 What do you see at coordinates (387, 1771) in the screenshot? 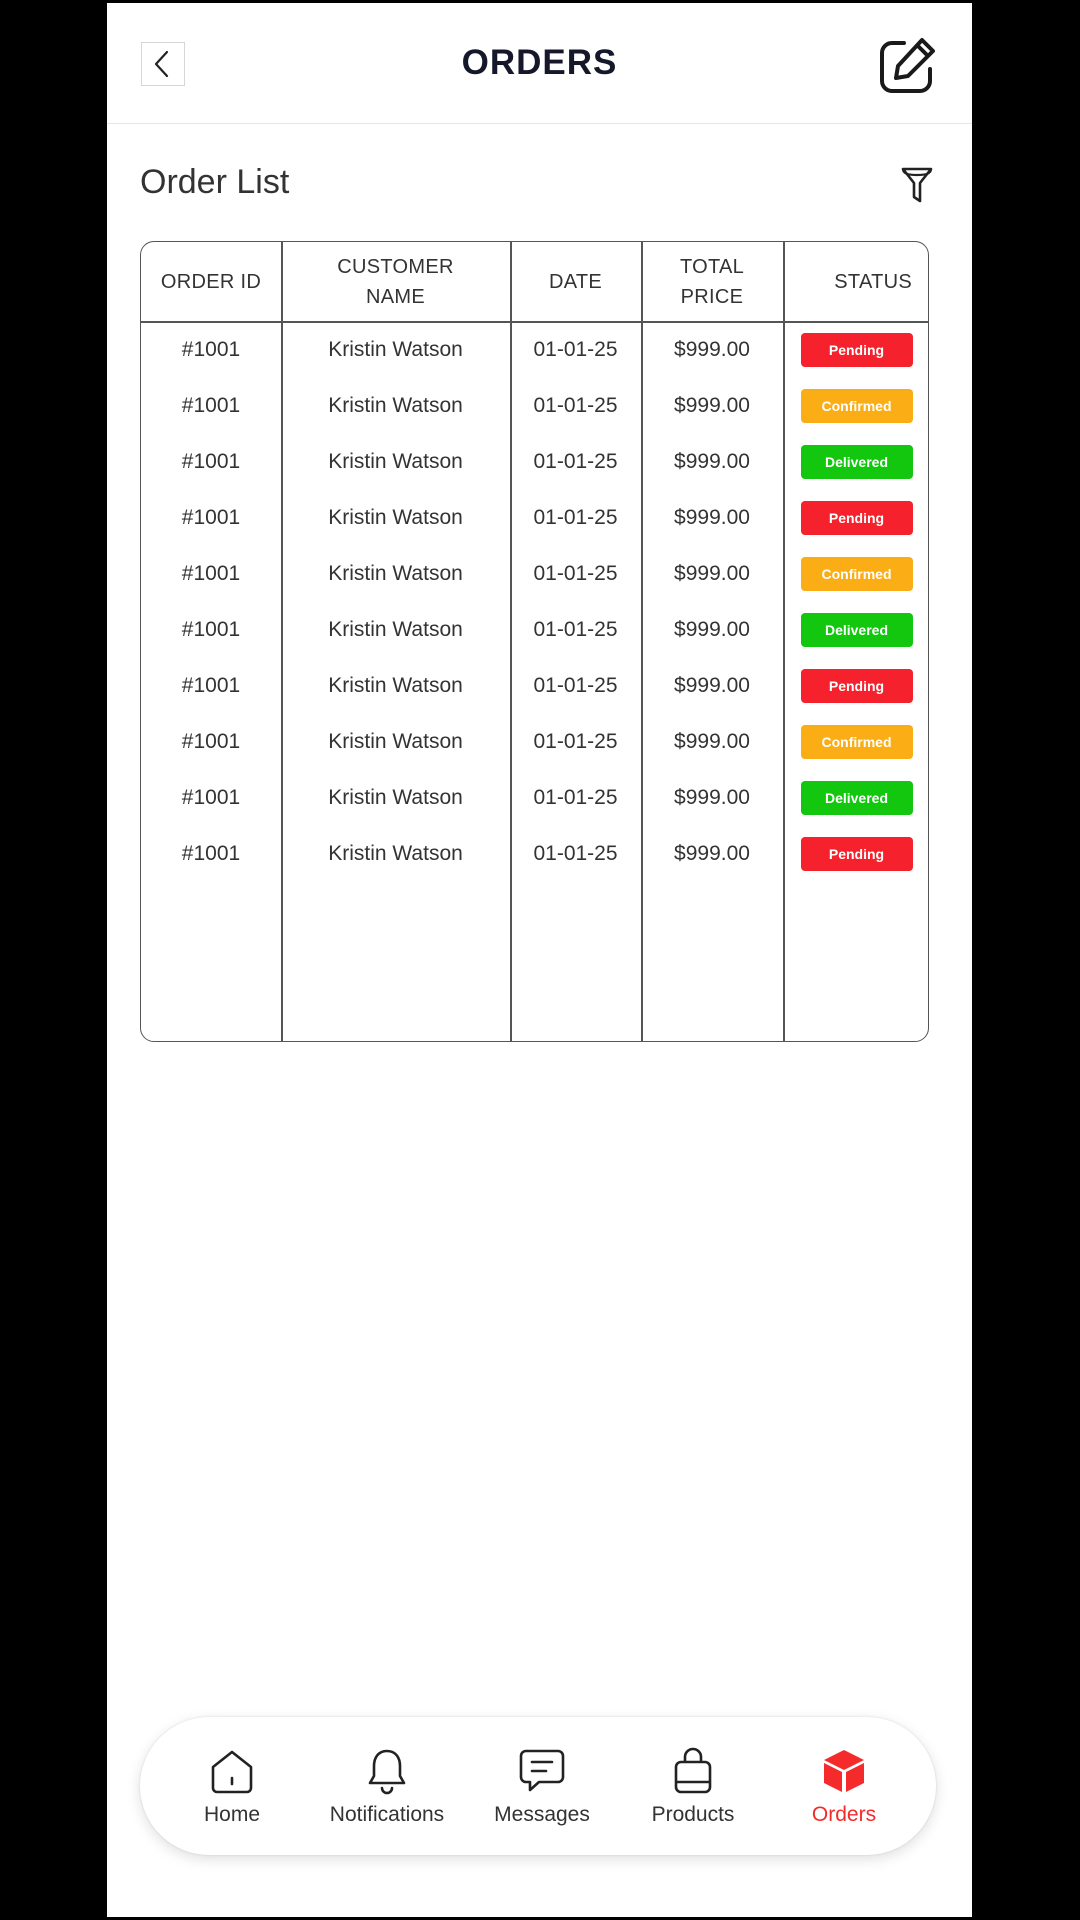
I see `bell-icon` at bounding box center [387, 1771].